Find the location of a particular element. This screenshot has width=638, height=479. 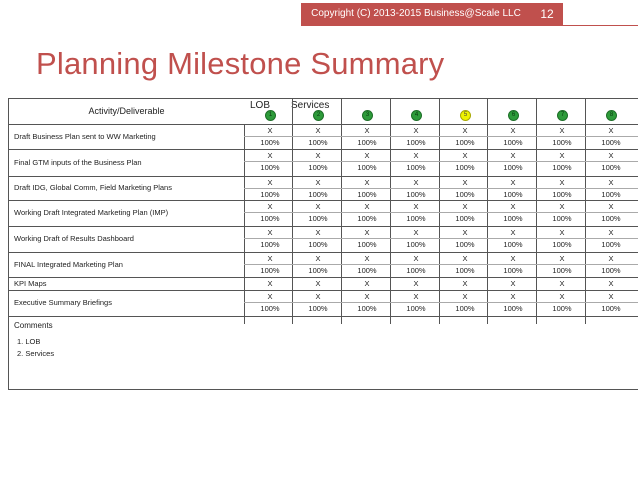

milestone-circle-7: 7 is located at coordinates (562, 115).